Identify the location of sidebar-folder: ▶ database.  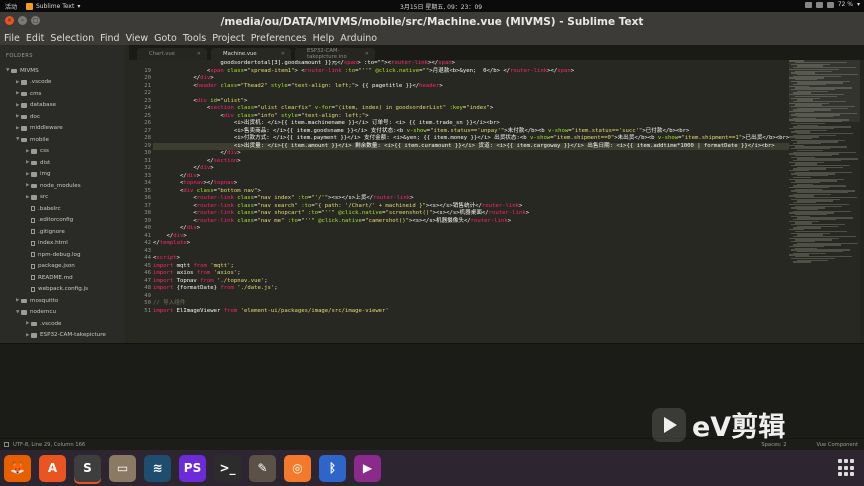
(64, 106).